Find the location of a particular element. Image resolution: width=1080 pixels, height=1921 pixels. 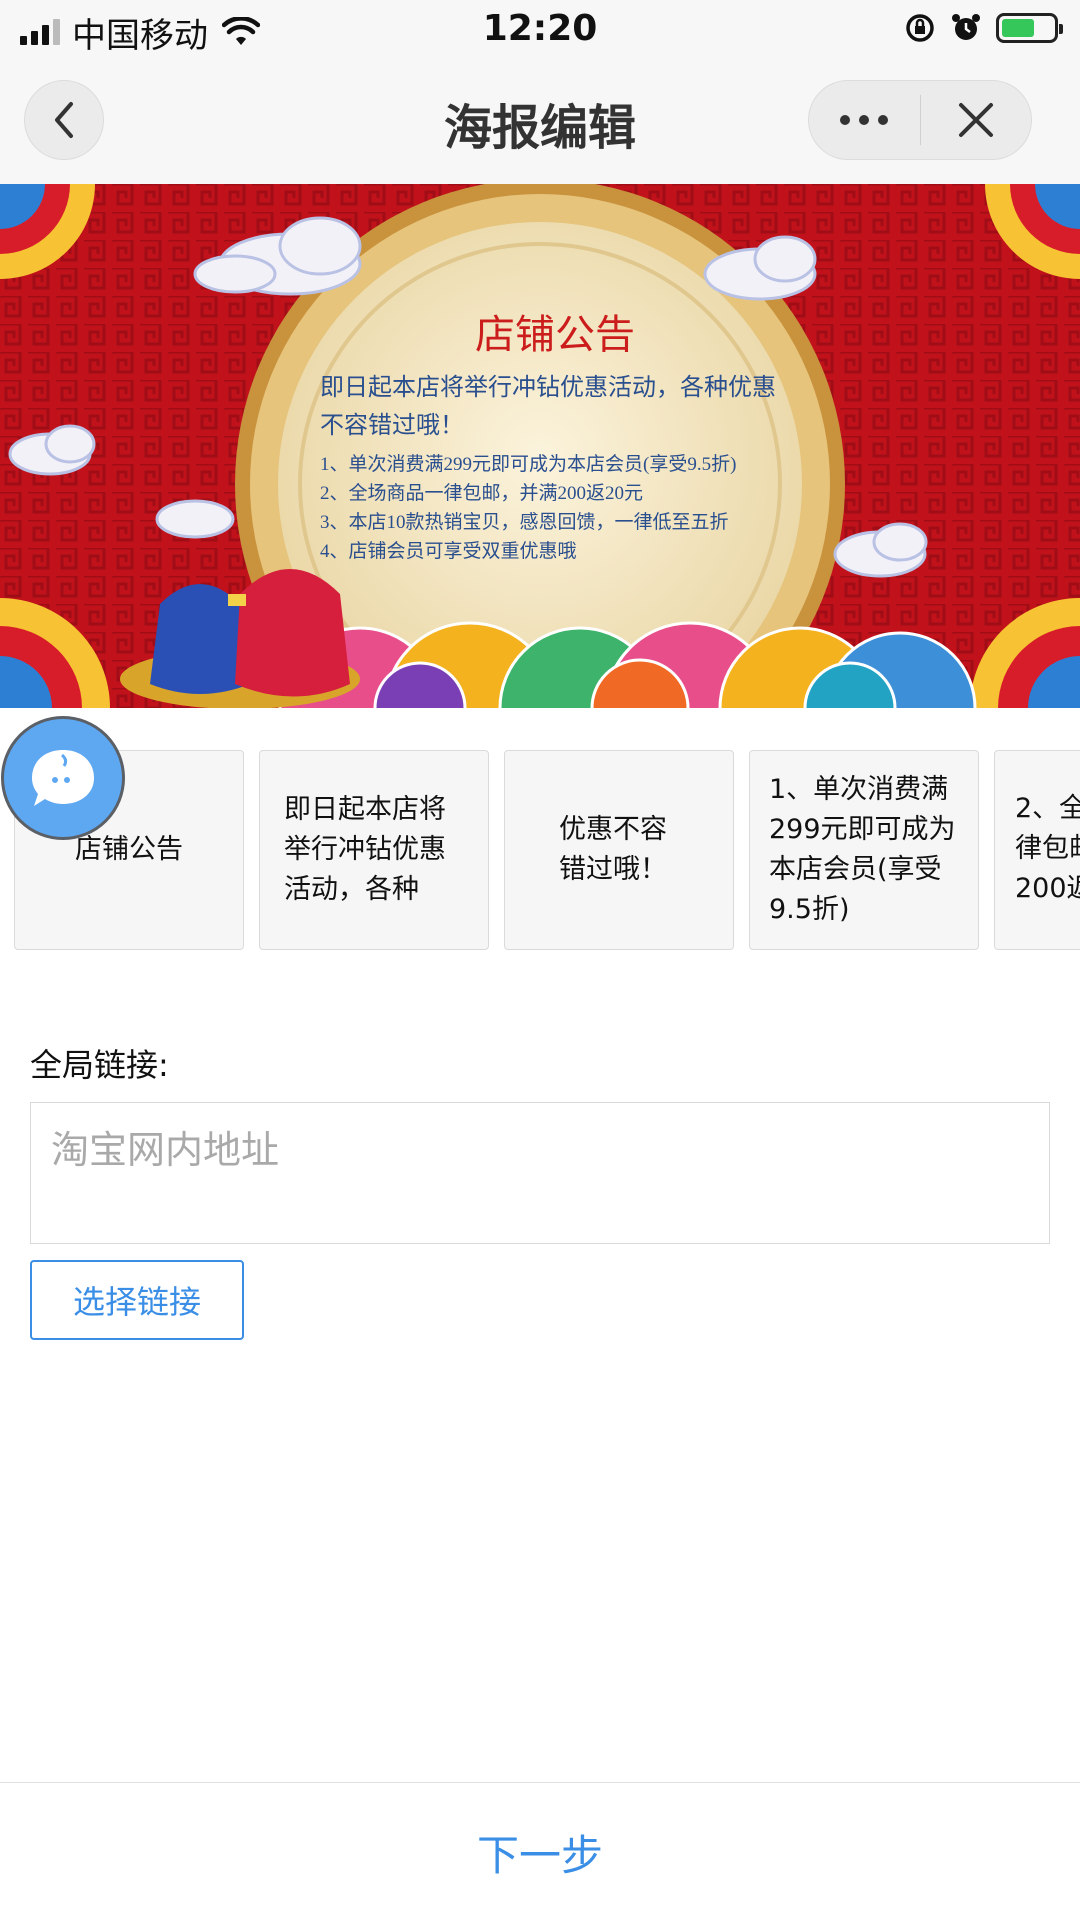

nav-bar: 海报编辑 is located at coordinates (540, 124).